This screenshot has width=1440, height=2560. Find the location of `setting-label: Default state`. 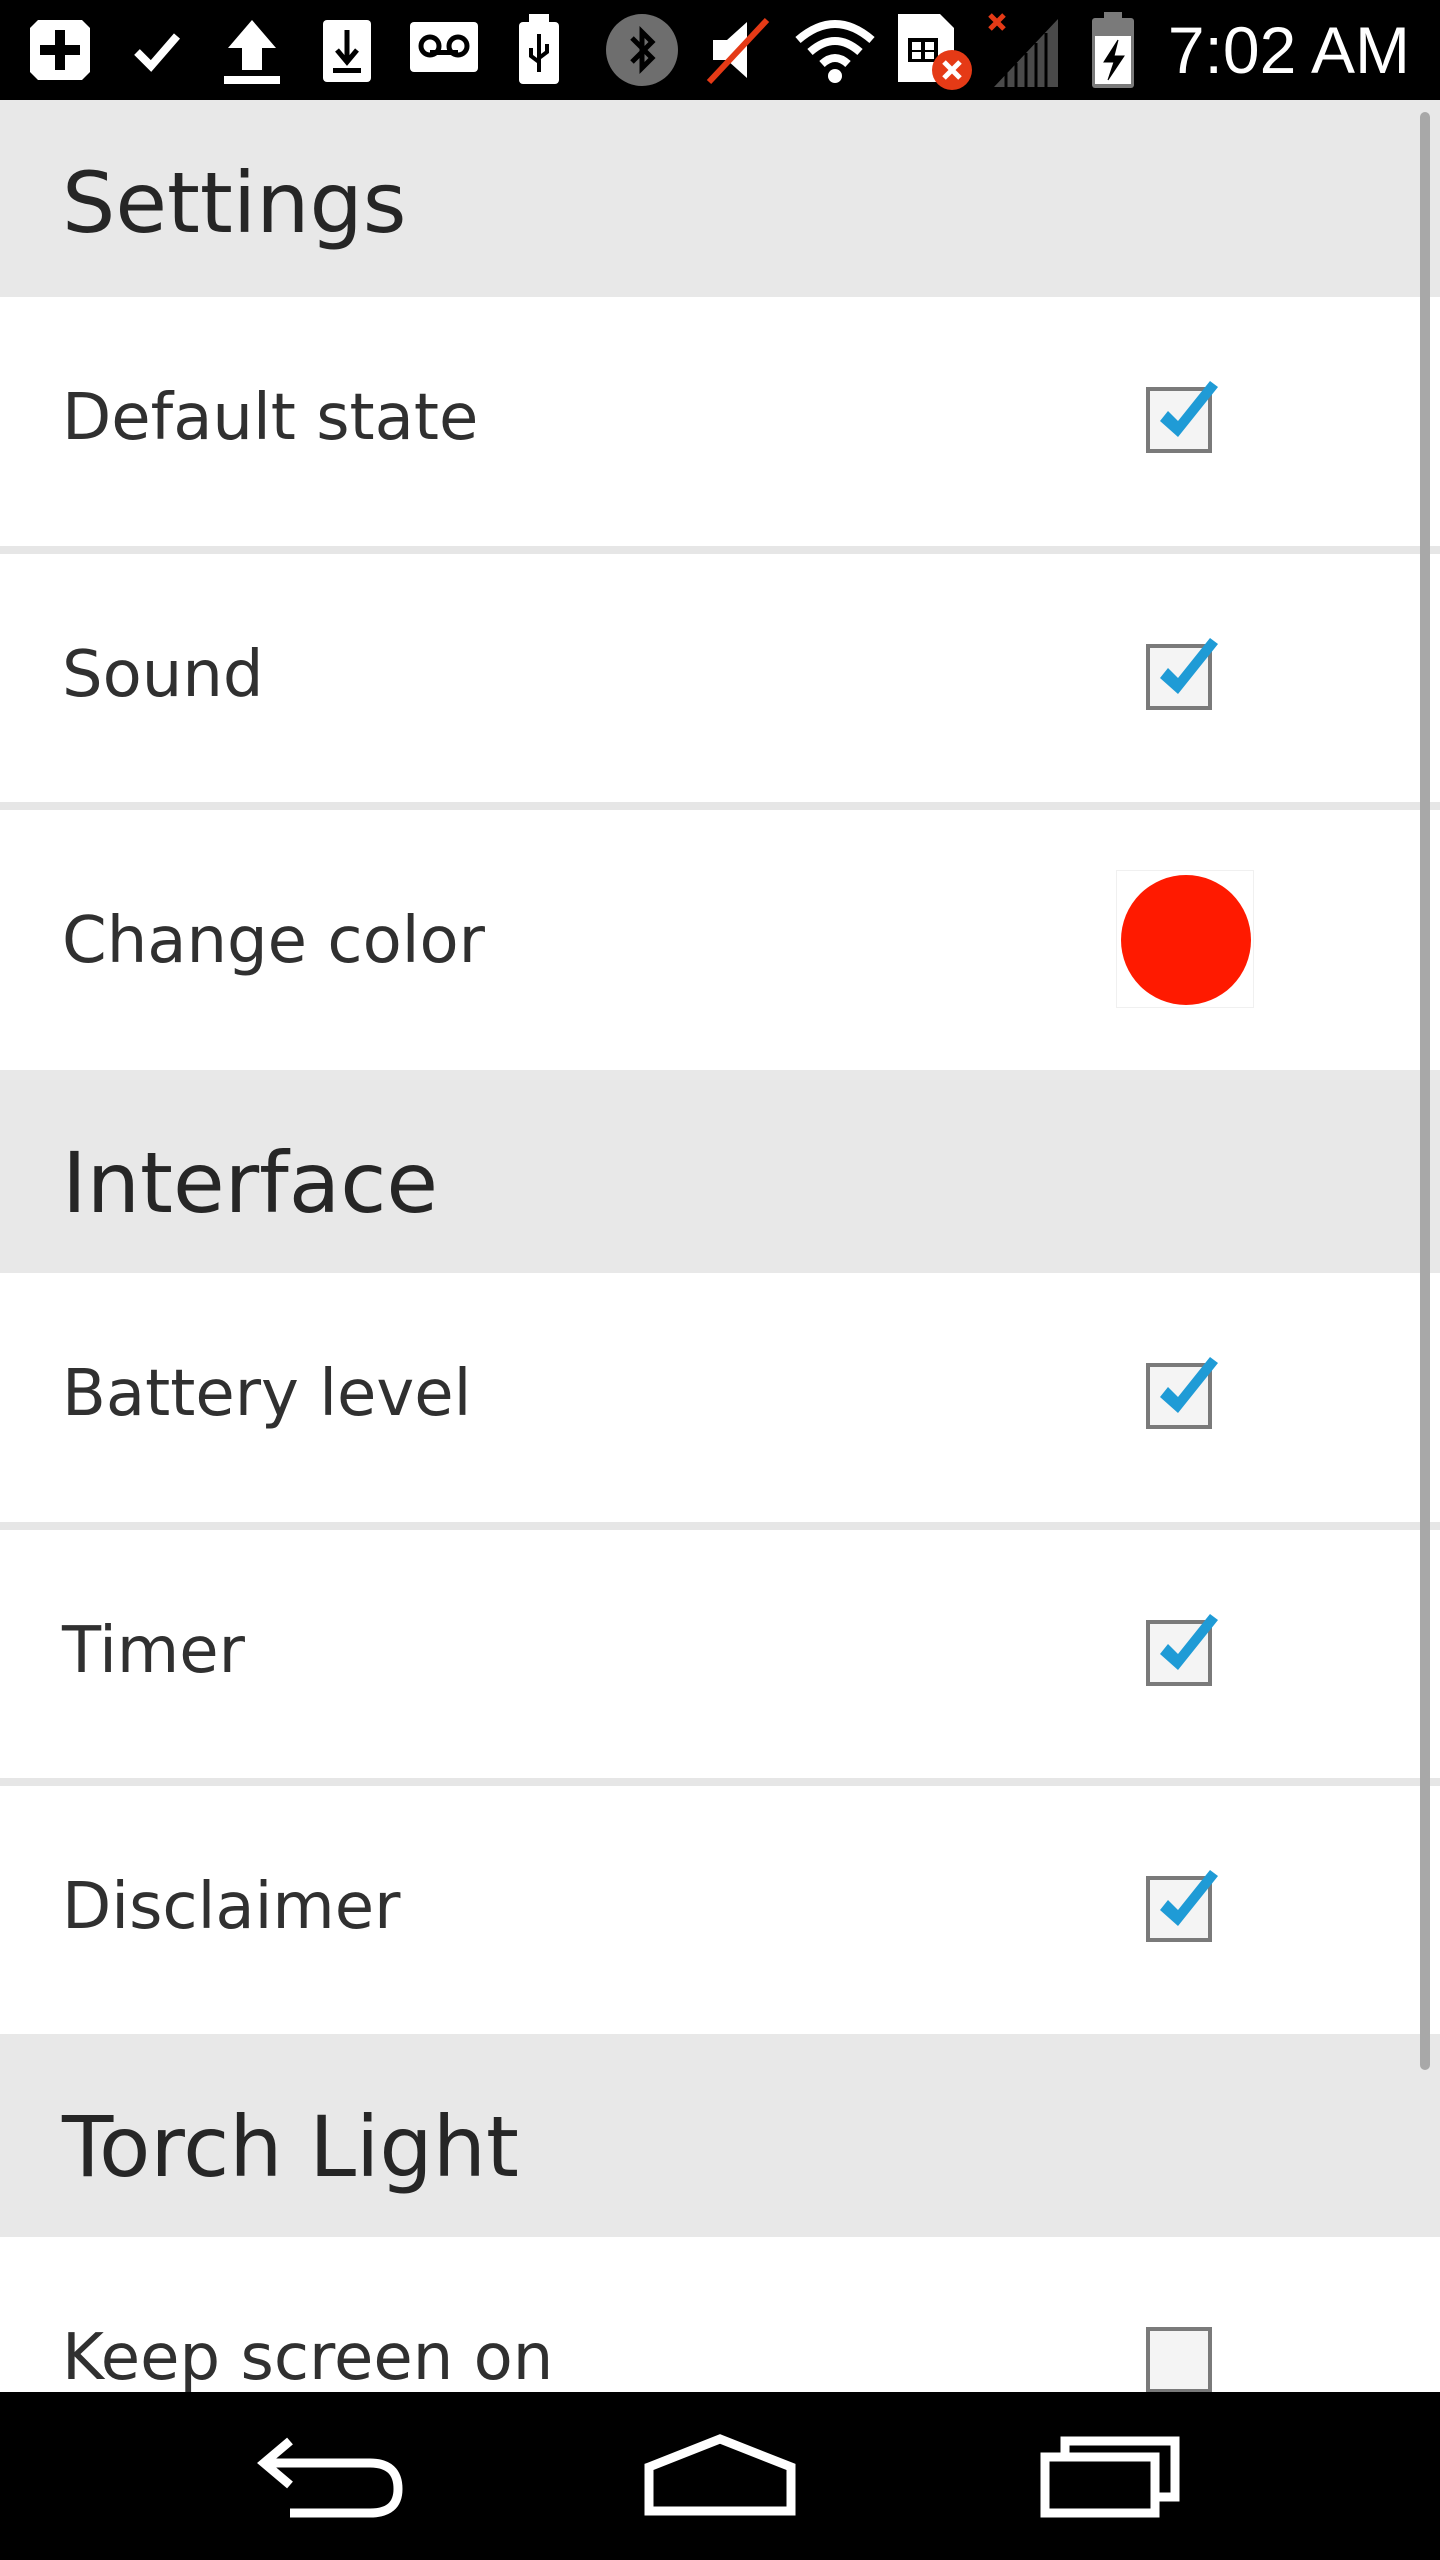

setting-label: Default state is located at coordinates (270, 418).